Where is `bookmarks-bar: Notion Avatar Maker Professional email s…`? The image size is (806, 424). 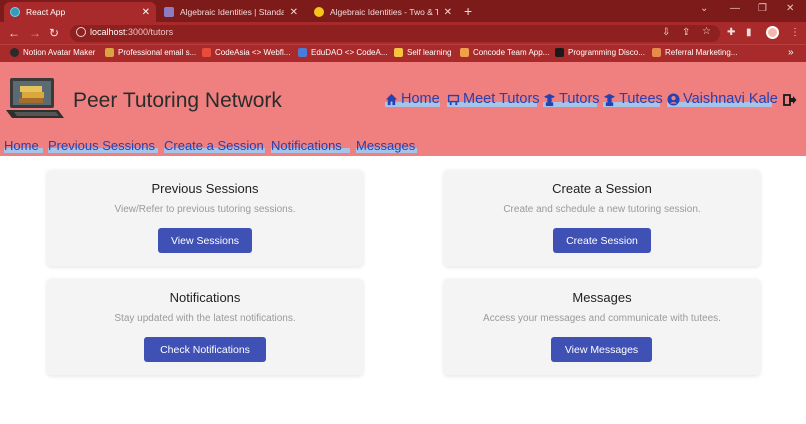 bookmarks-bar: Notion Avatar Maker Professional email s… is located at coordinates (403, 53).